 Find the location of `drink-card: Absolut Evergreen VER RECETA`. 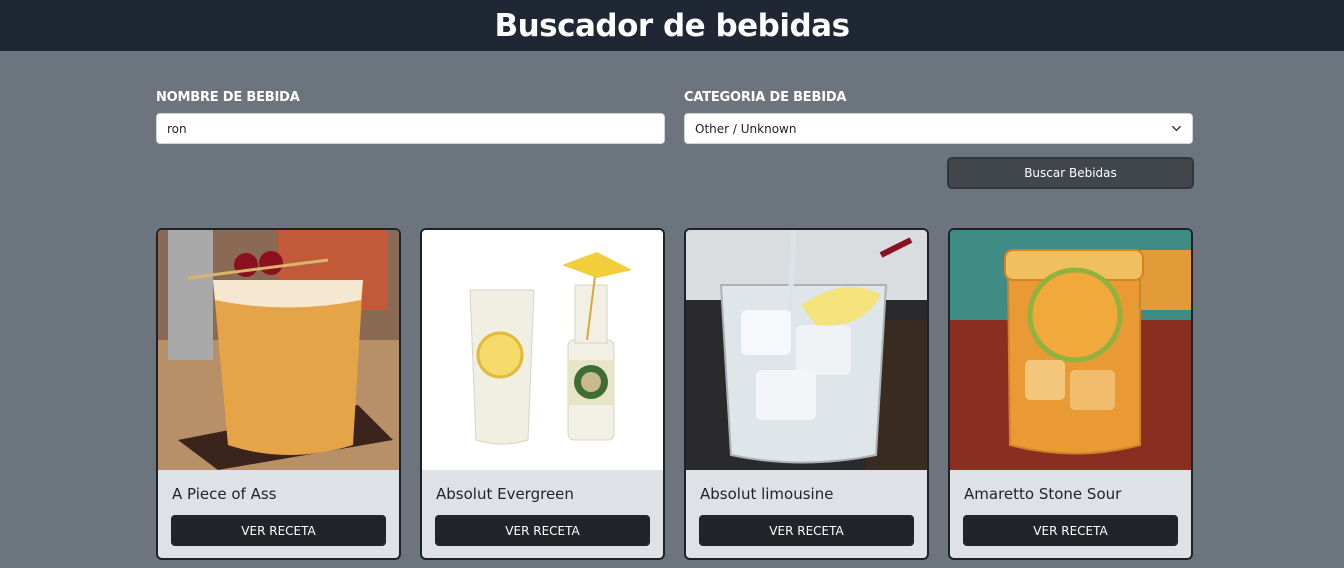

drink-card: Absolut Evergreen VER RECETA is located at coordinates (542, 394).